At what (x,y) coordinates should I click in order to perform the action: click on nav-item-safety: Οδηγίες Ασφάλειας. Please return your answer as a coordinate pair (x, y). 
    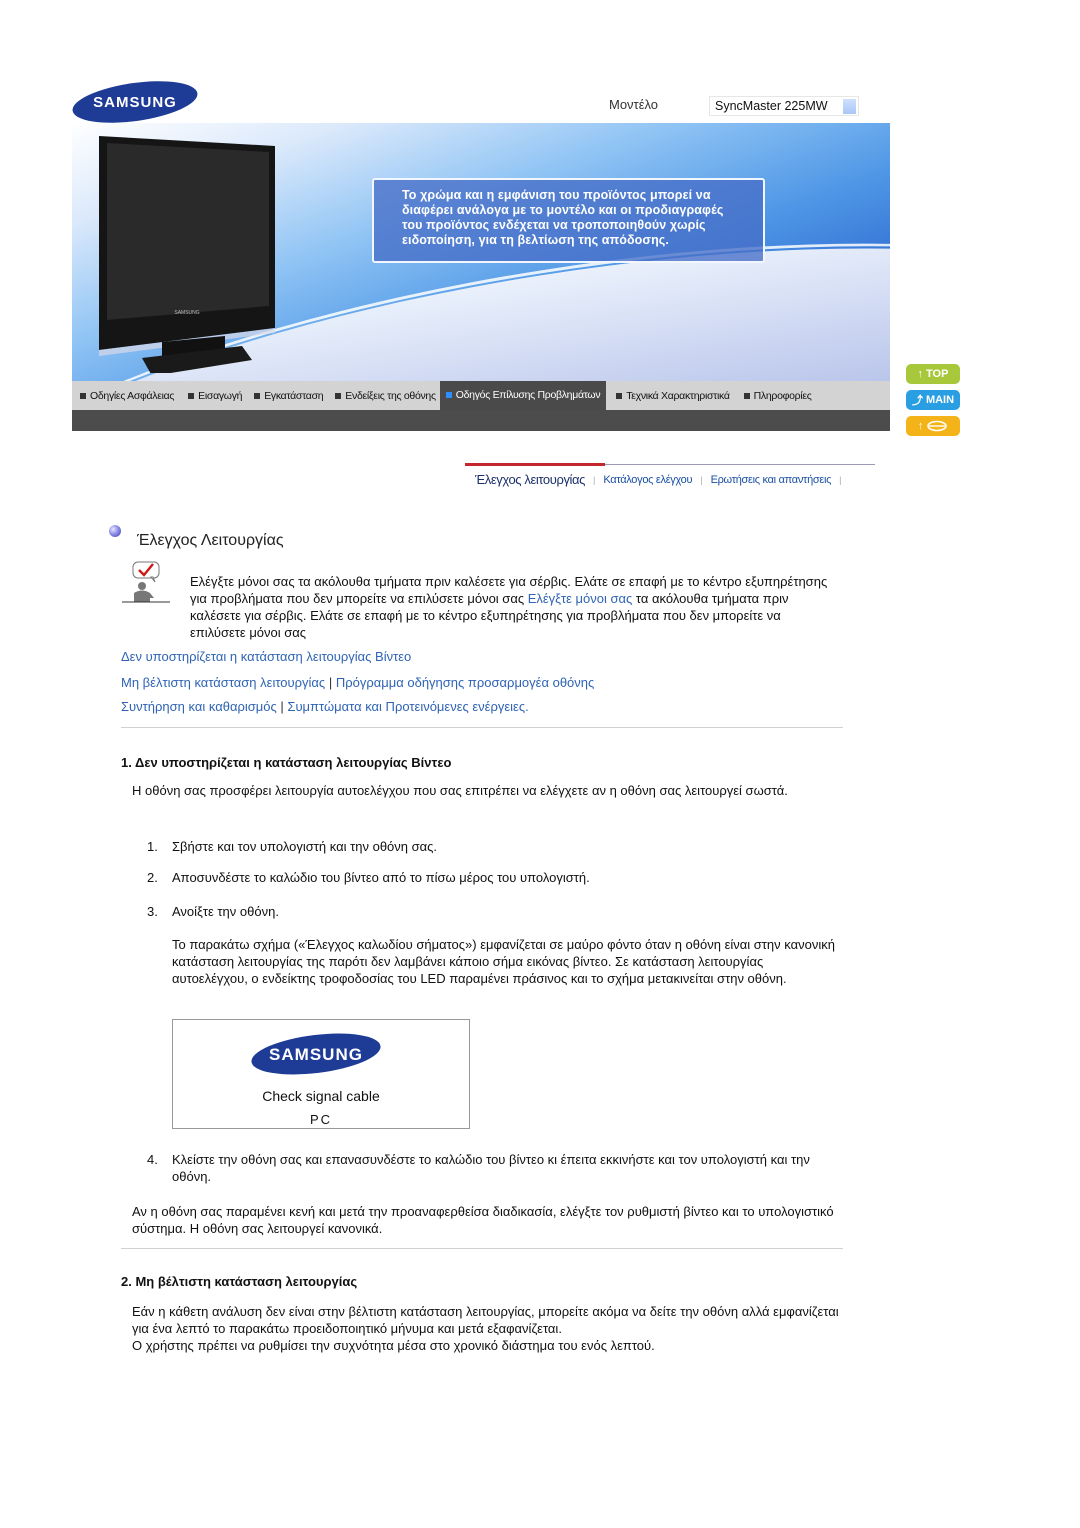
    Looking at the image, I should click on (125, 395).